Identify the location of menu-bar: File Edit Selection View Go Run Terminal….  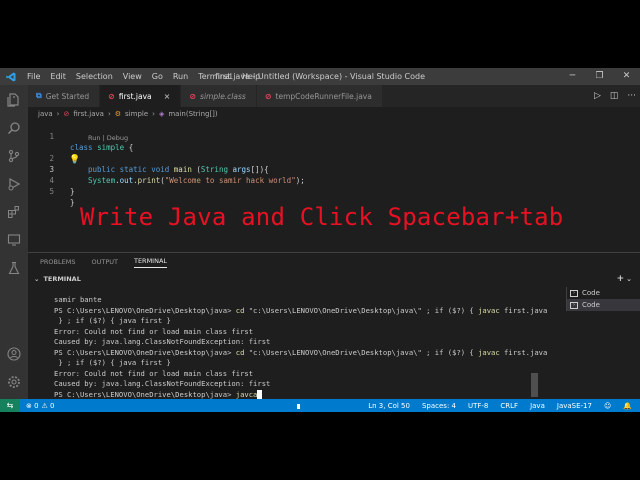
(143, 76).